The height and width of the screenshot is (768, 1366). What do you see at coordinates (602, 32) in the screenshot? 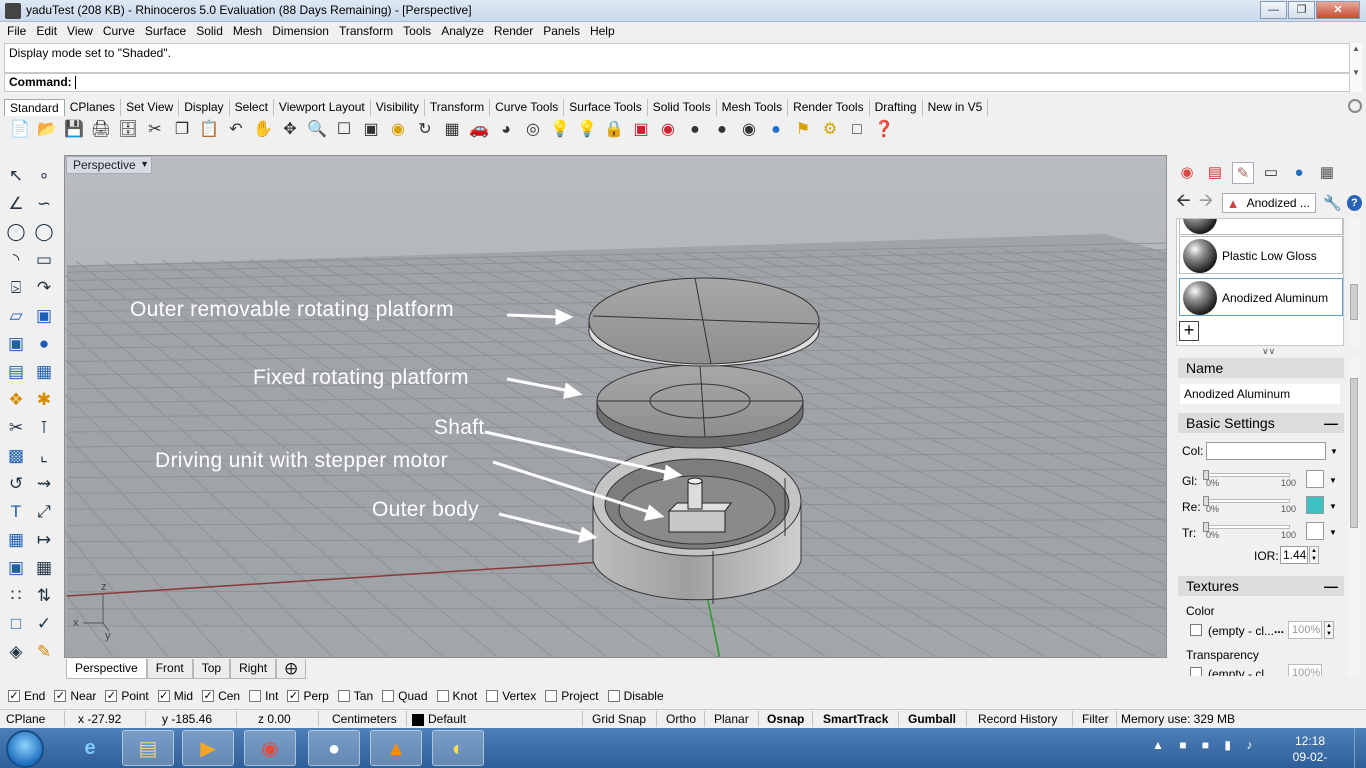
I see `menu-help: Help` at bounding box center [602, 32].